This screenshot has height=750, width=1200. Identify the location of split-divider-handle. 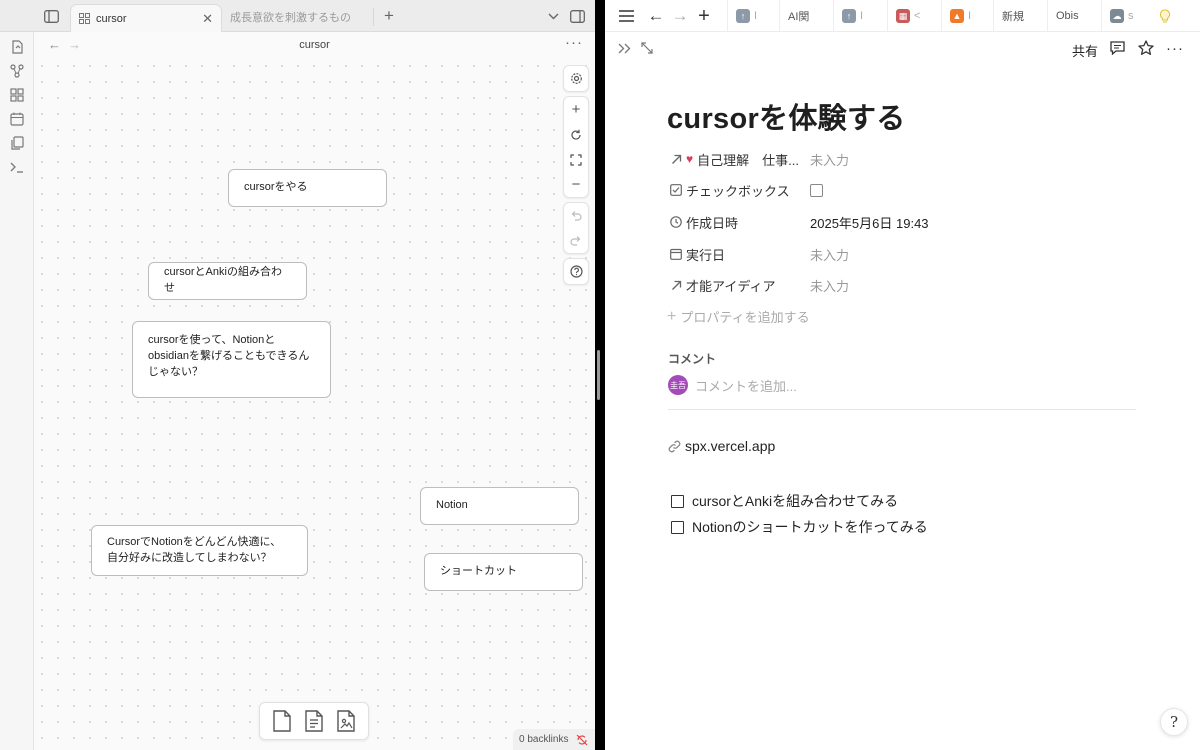
(598, 375).